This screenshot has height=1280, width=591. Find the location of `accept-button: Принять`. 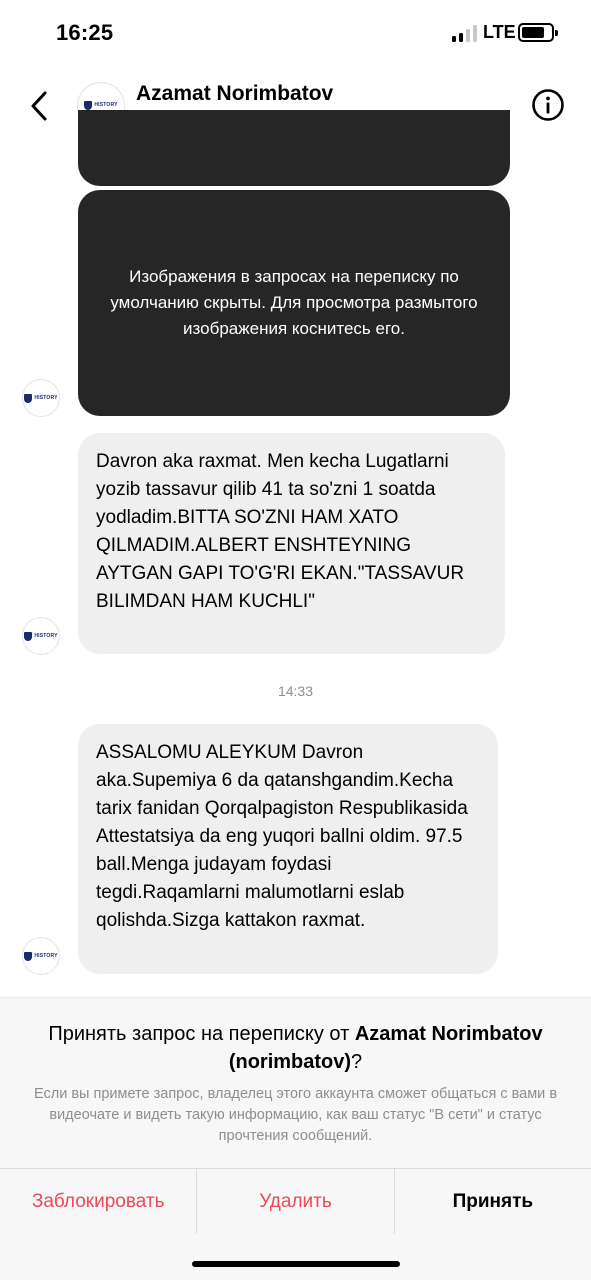

accept-button: Принять is located at coordinates (492, 1201).